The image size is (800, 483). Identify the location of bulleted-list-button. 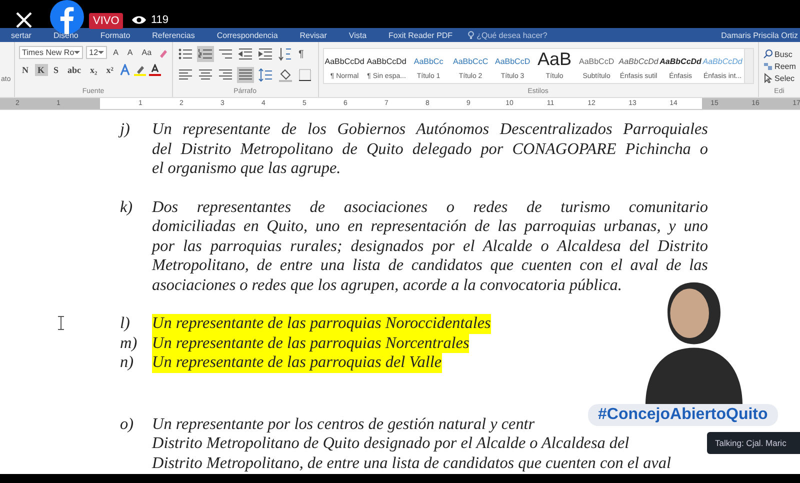
(185, 54).